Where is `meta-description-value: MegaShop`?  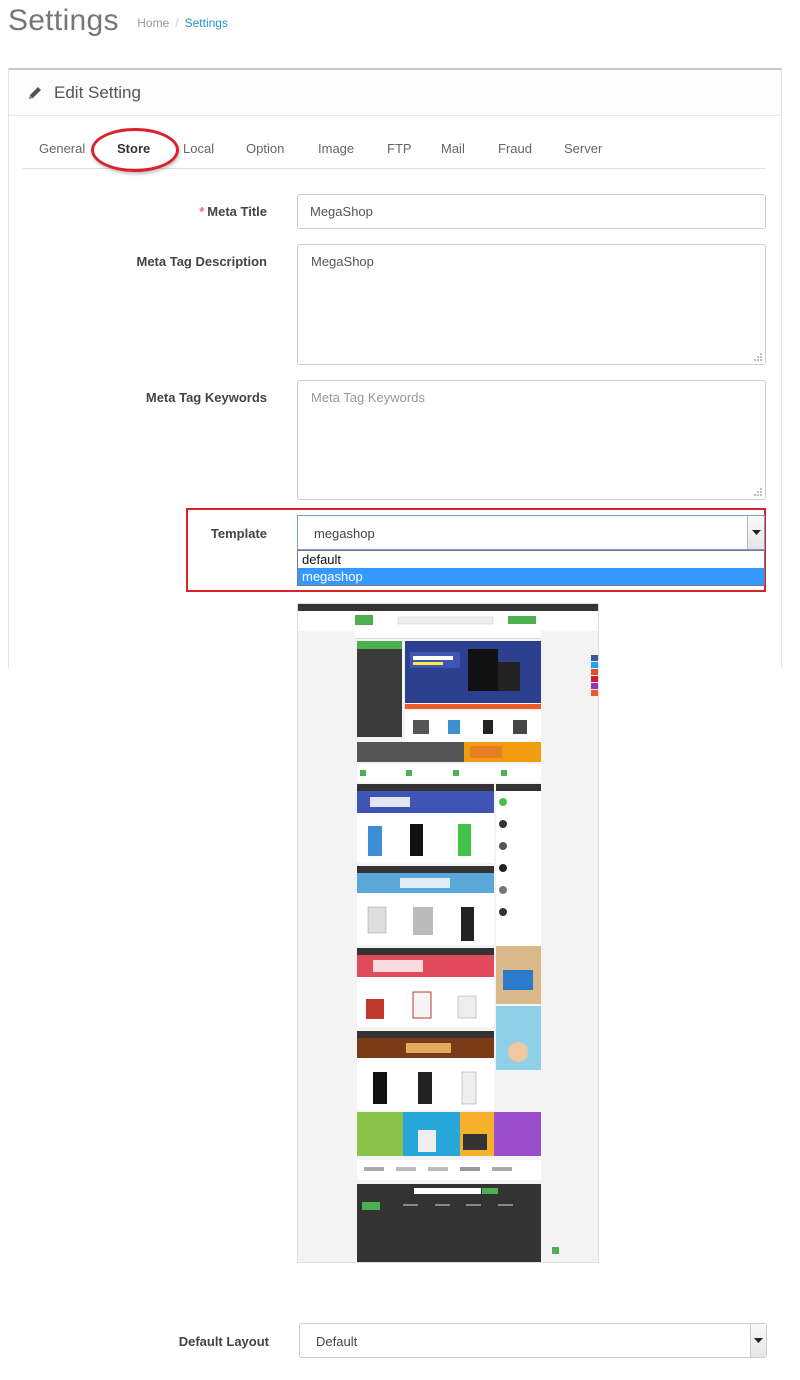
meta-description-value: MegaShop is located at coordinates (342, 261).